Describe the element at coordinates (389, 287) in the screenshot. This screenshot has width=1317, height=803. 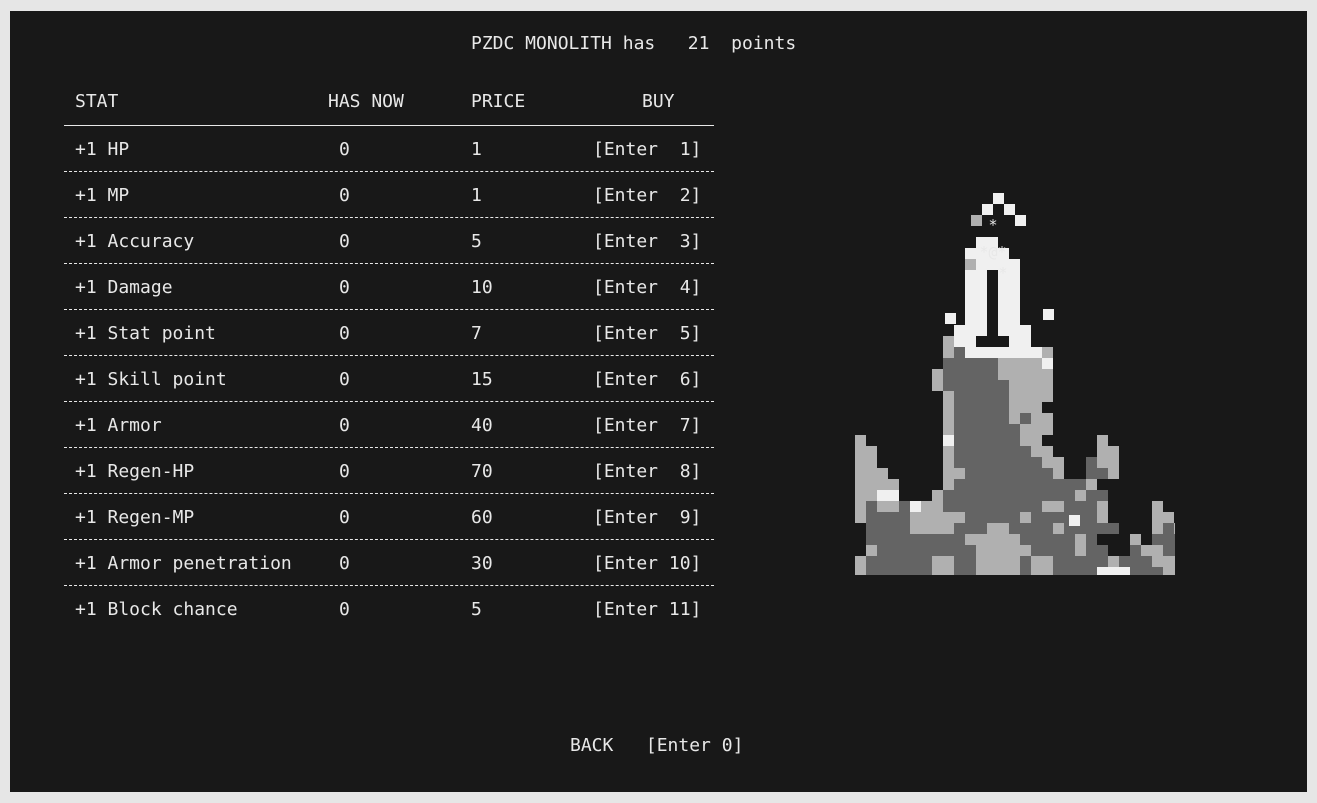
I see `table-row: +1 Damage 0 10 [Enter 4]` at that location.